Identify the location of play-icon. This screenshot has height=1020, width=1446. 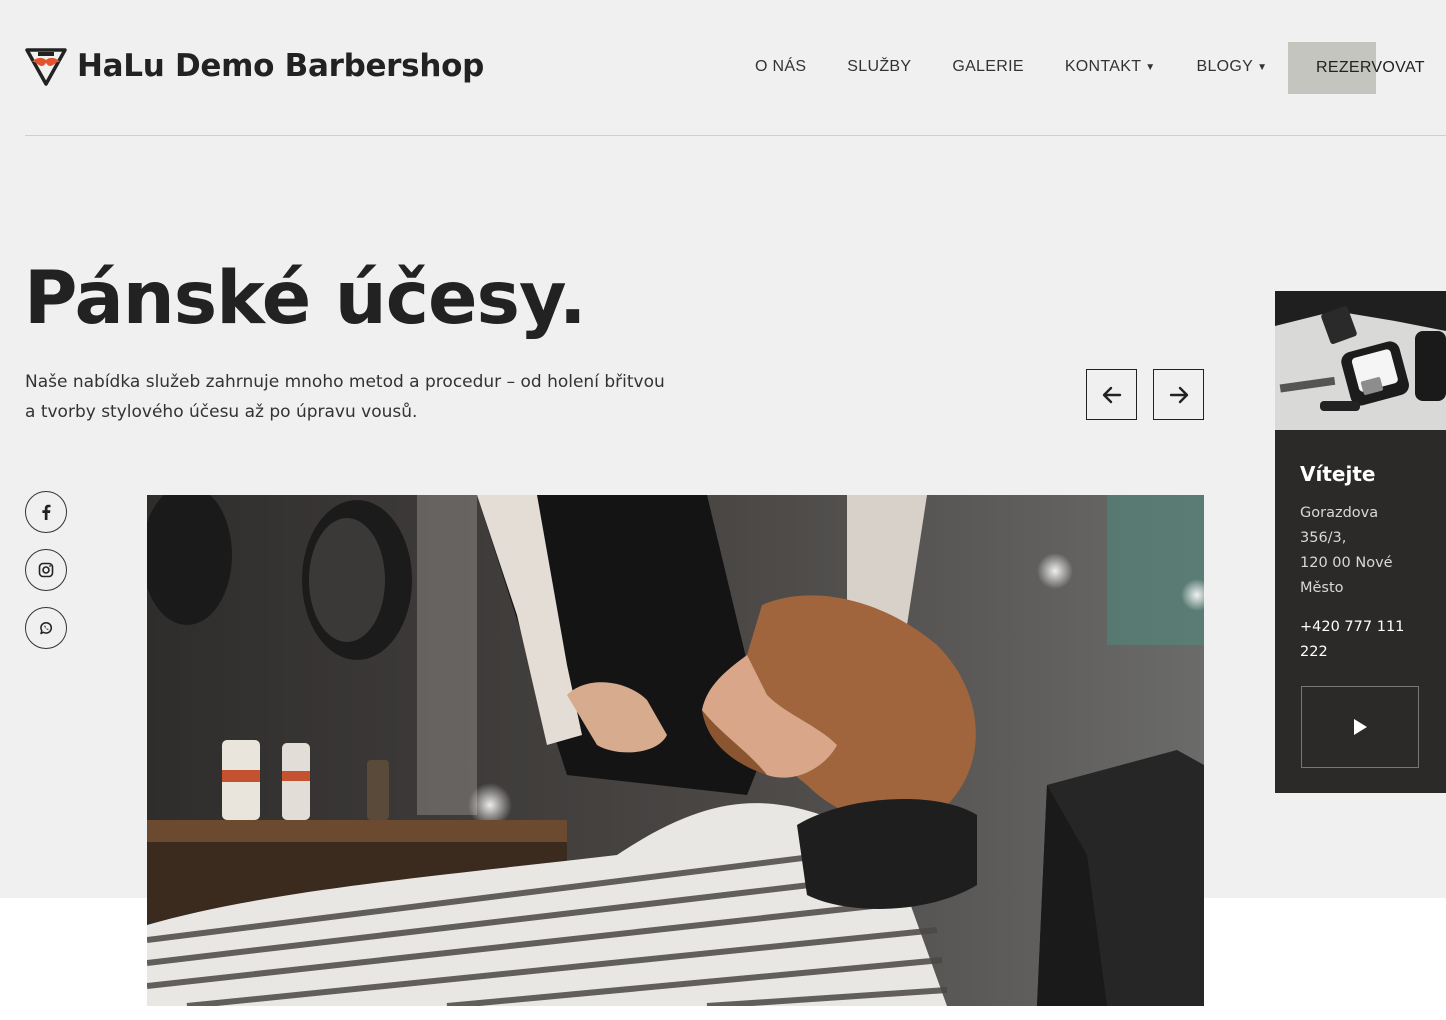
(1360, 727).